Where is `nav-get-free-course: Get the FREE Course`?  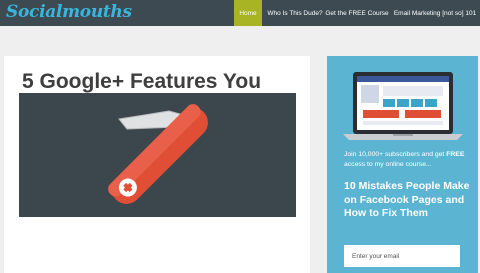 nav-get-free-course: Get the FREE Course is located at coordinates (357, 13).